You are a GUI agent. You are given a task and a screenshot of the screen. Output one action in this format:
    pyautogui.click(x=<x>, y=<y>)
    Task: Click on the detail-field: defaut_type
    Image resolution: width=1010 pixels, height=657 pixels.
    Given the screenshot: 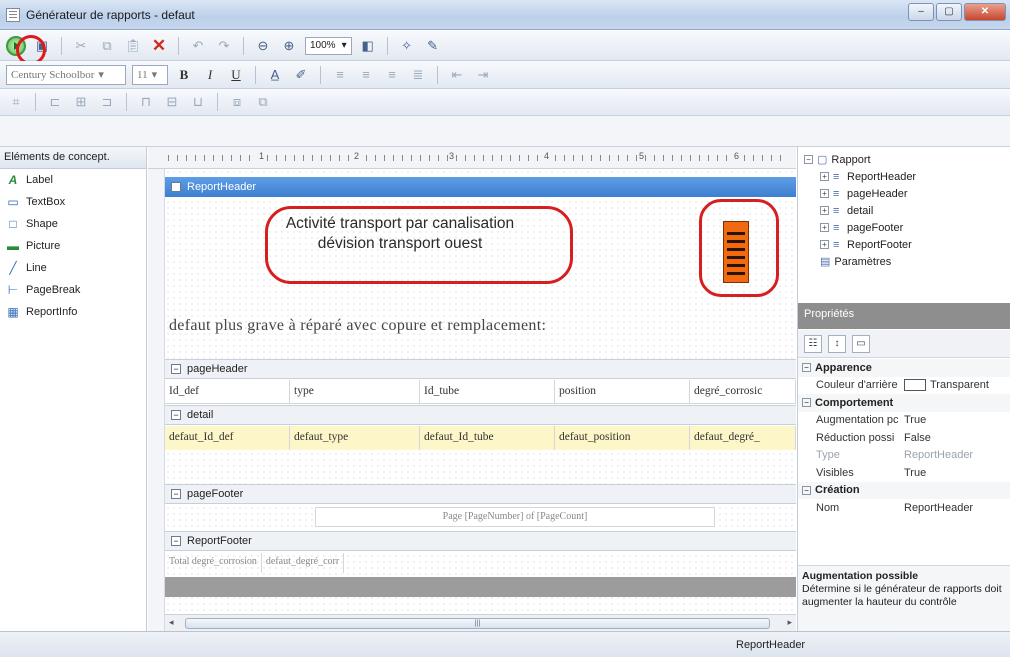 What is the action you would take?
    pyautogui.click(x=355, y=438)
    